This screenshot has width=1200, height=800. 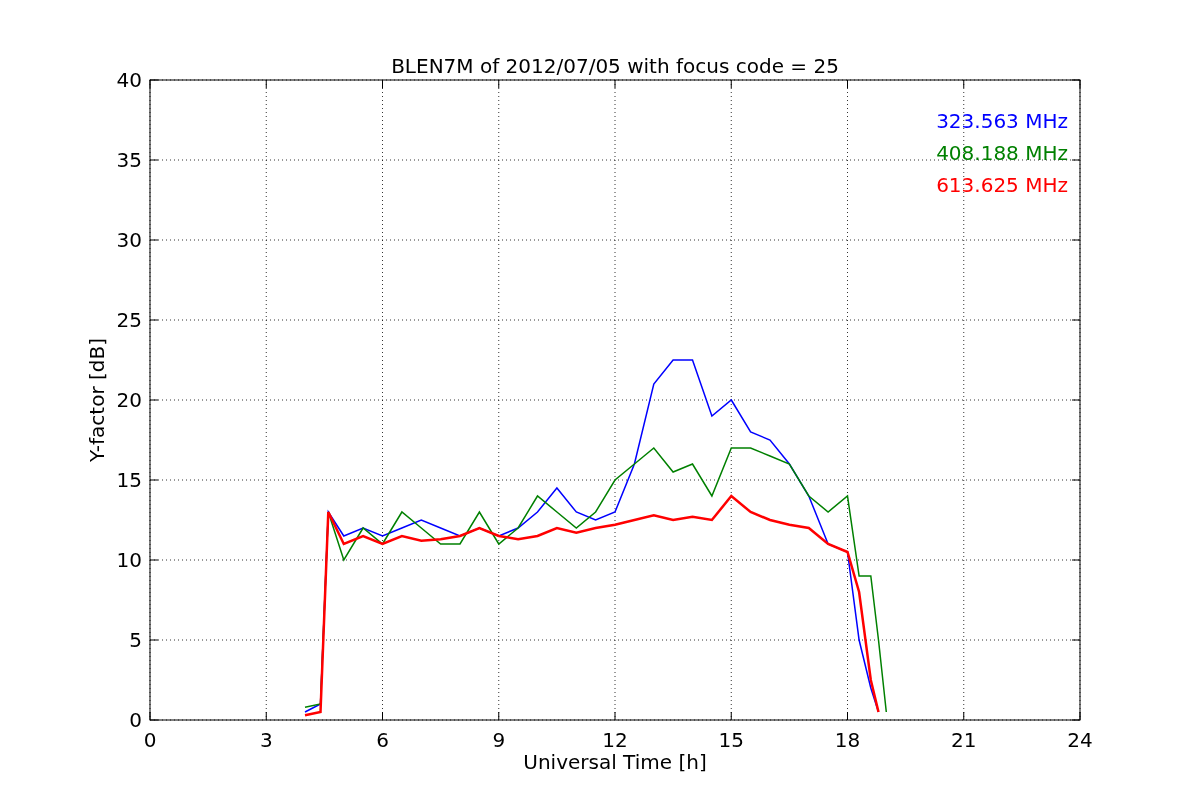 What do you see at coordinates (129, 320) in the screenshot?
I see `y-tick-label: 25` at bounding box center [129, 320].